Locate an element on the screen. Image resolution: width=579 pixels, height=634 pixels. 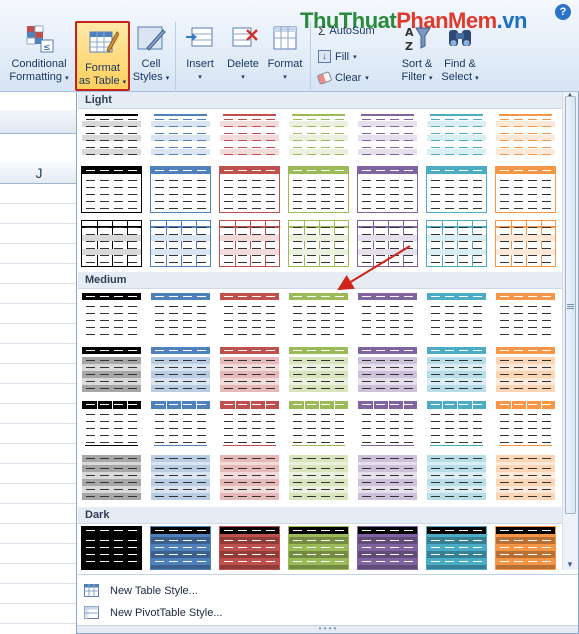
resize-grip-icon: • • • • is located at coordinates (327, 629).